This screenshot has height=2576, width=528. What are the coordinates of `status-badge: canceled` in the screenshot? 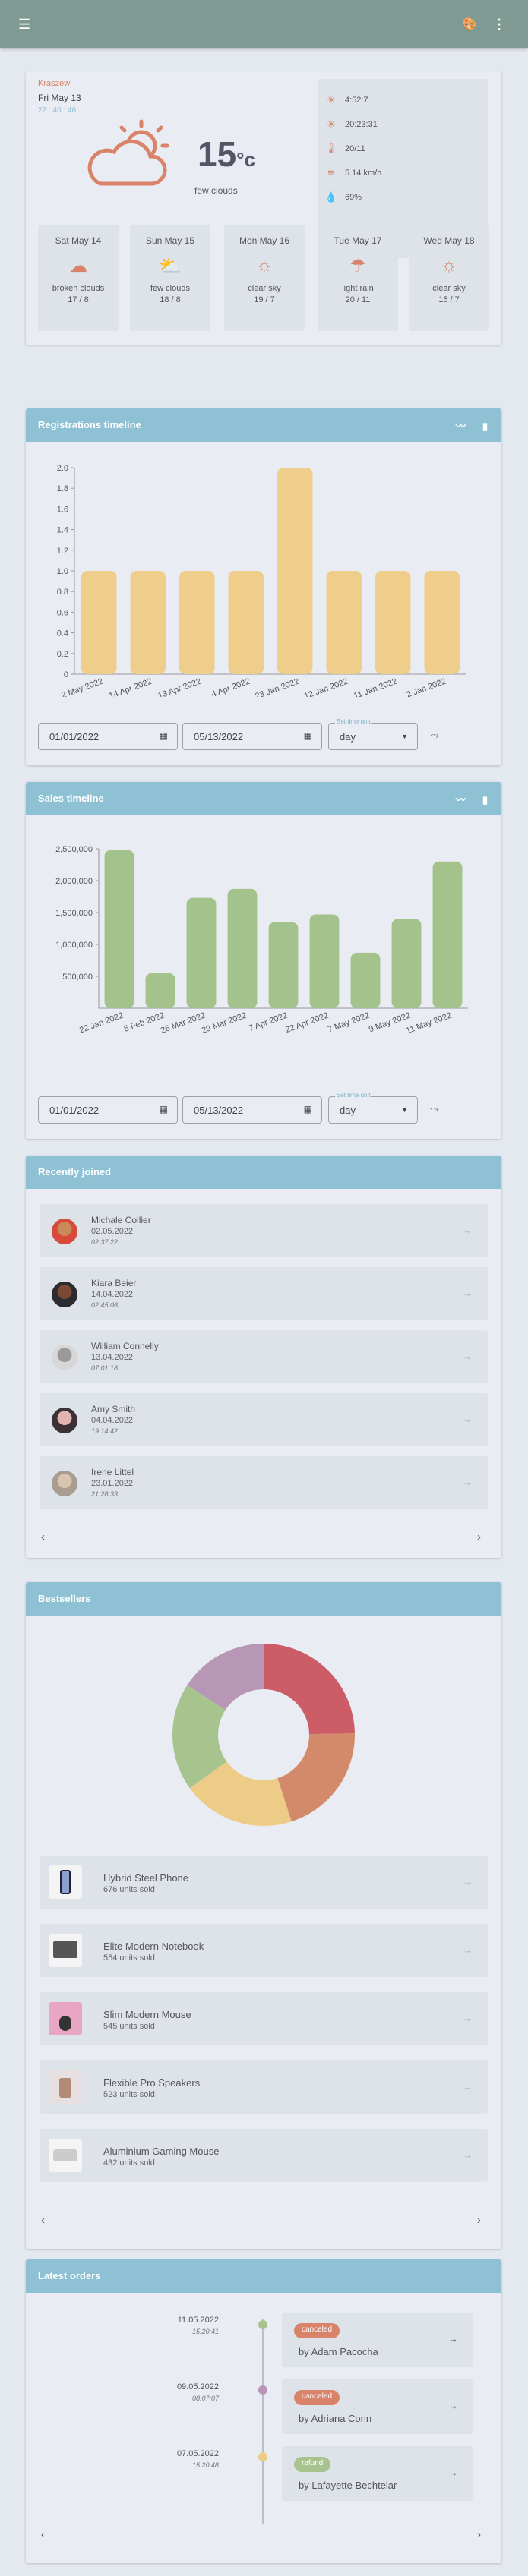 It's located at (317, 2330).